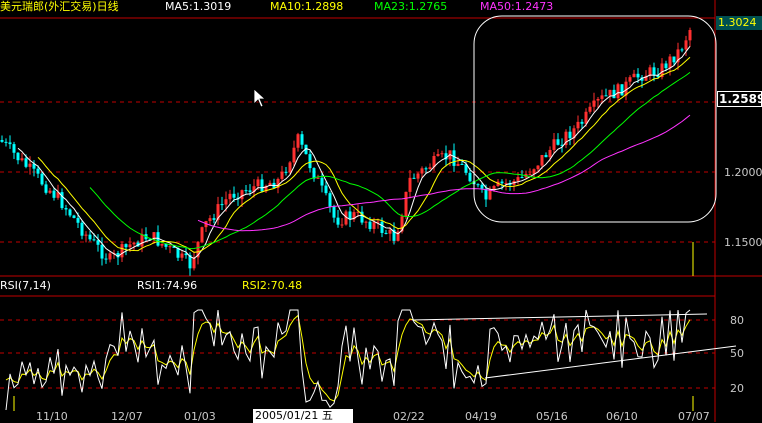  What do you see at coordinates (481, 416) in the screenshot?
I see `x-axis-label: 04/19` at bounding box center [481, 416].